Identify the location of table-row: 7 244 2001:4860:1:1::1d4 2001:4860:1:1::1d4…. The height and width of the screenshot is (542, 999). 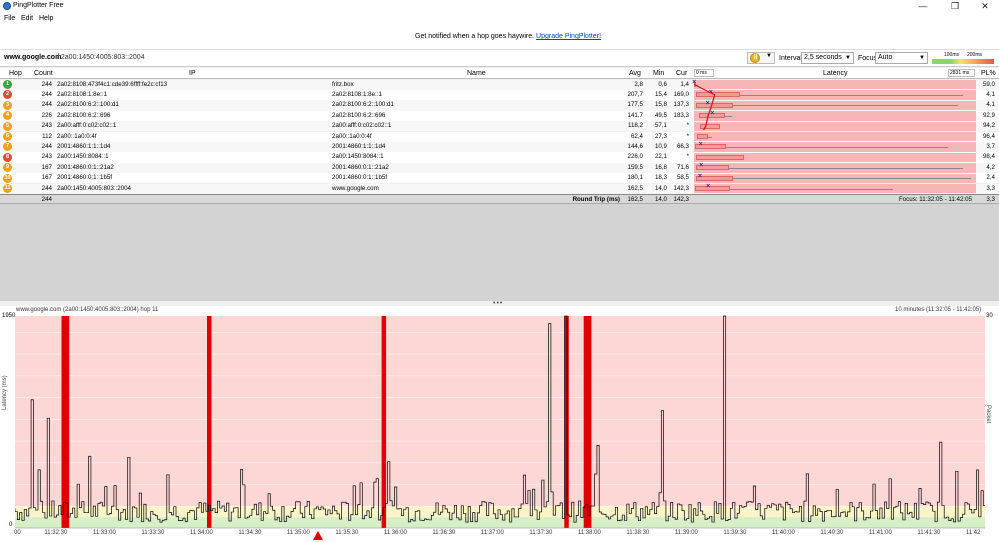
(499, 147).